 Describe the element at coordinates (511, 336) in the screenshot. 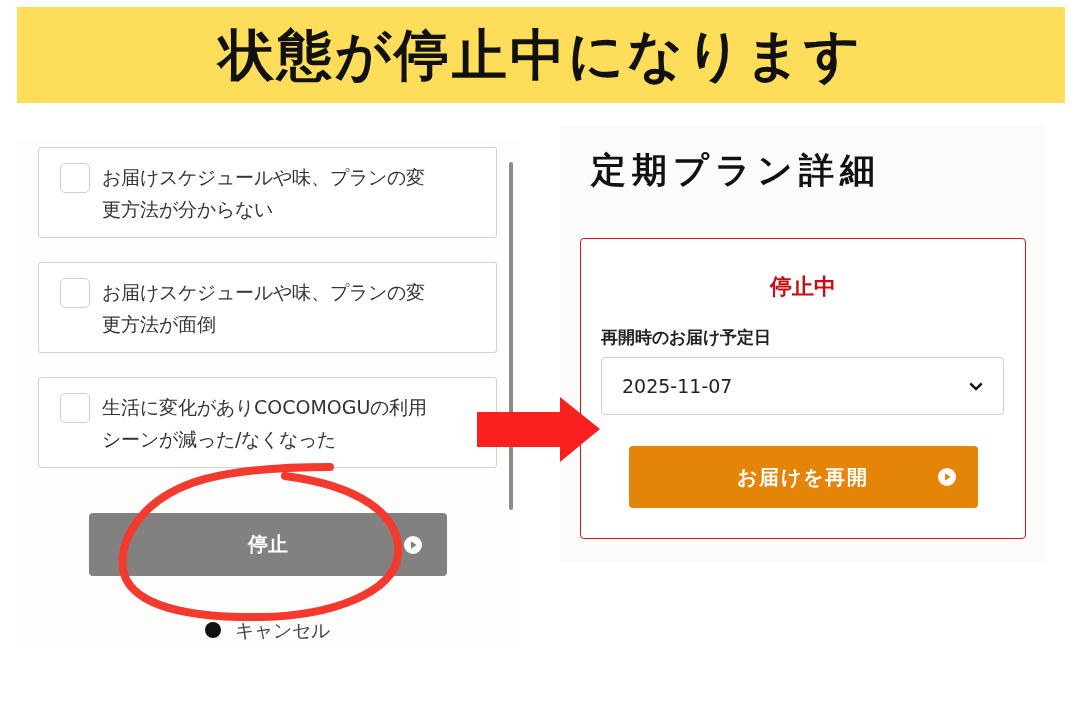

I see `scrollbar` at that location.